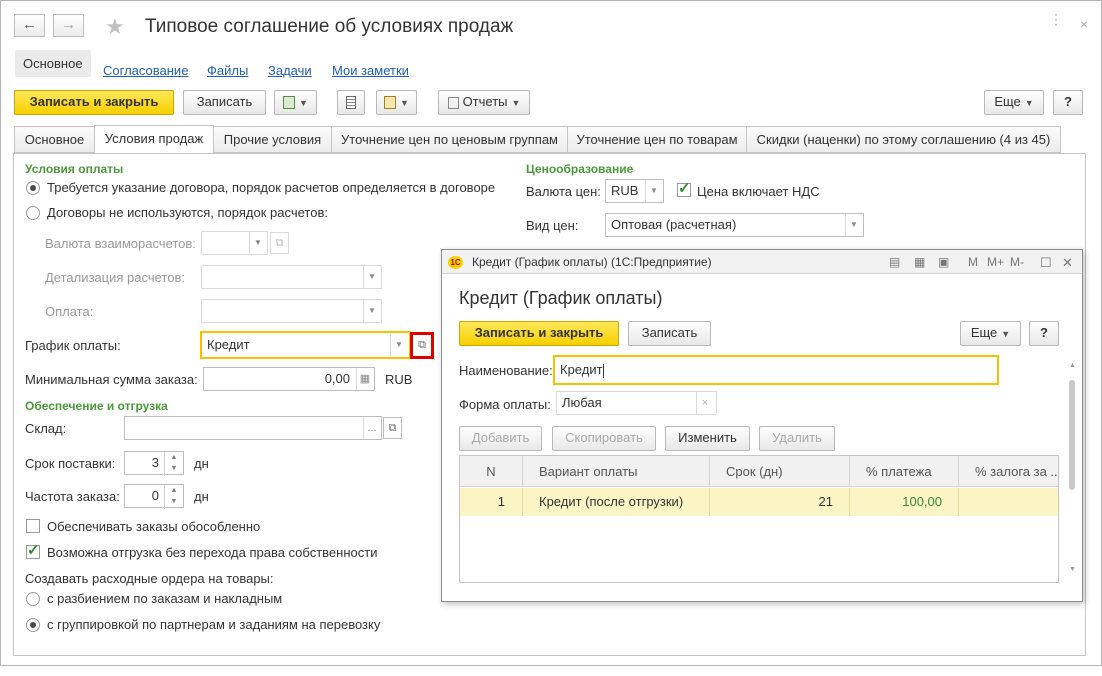  I want to click on popup-window-title: Кредит (График оплаты) (1С:Предприятие), so click(592, 262).